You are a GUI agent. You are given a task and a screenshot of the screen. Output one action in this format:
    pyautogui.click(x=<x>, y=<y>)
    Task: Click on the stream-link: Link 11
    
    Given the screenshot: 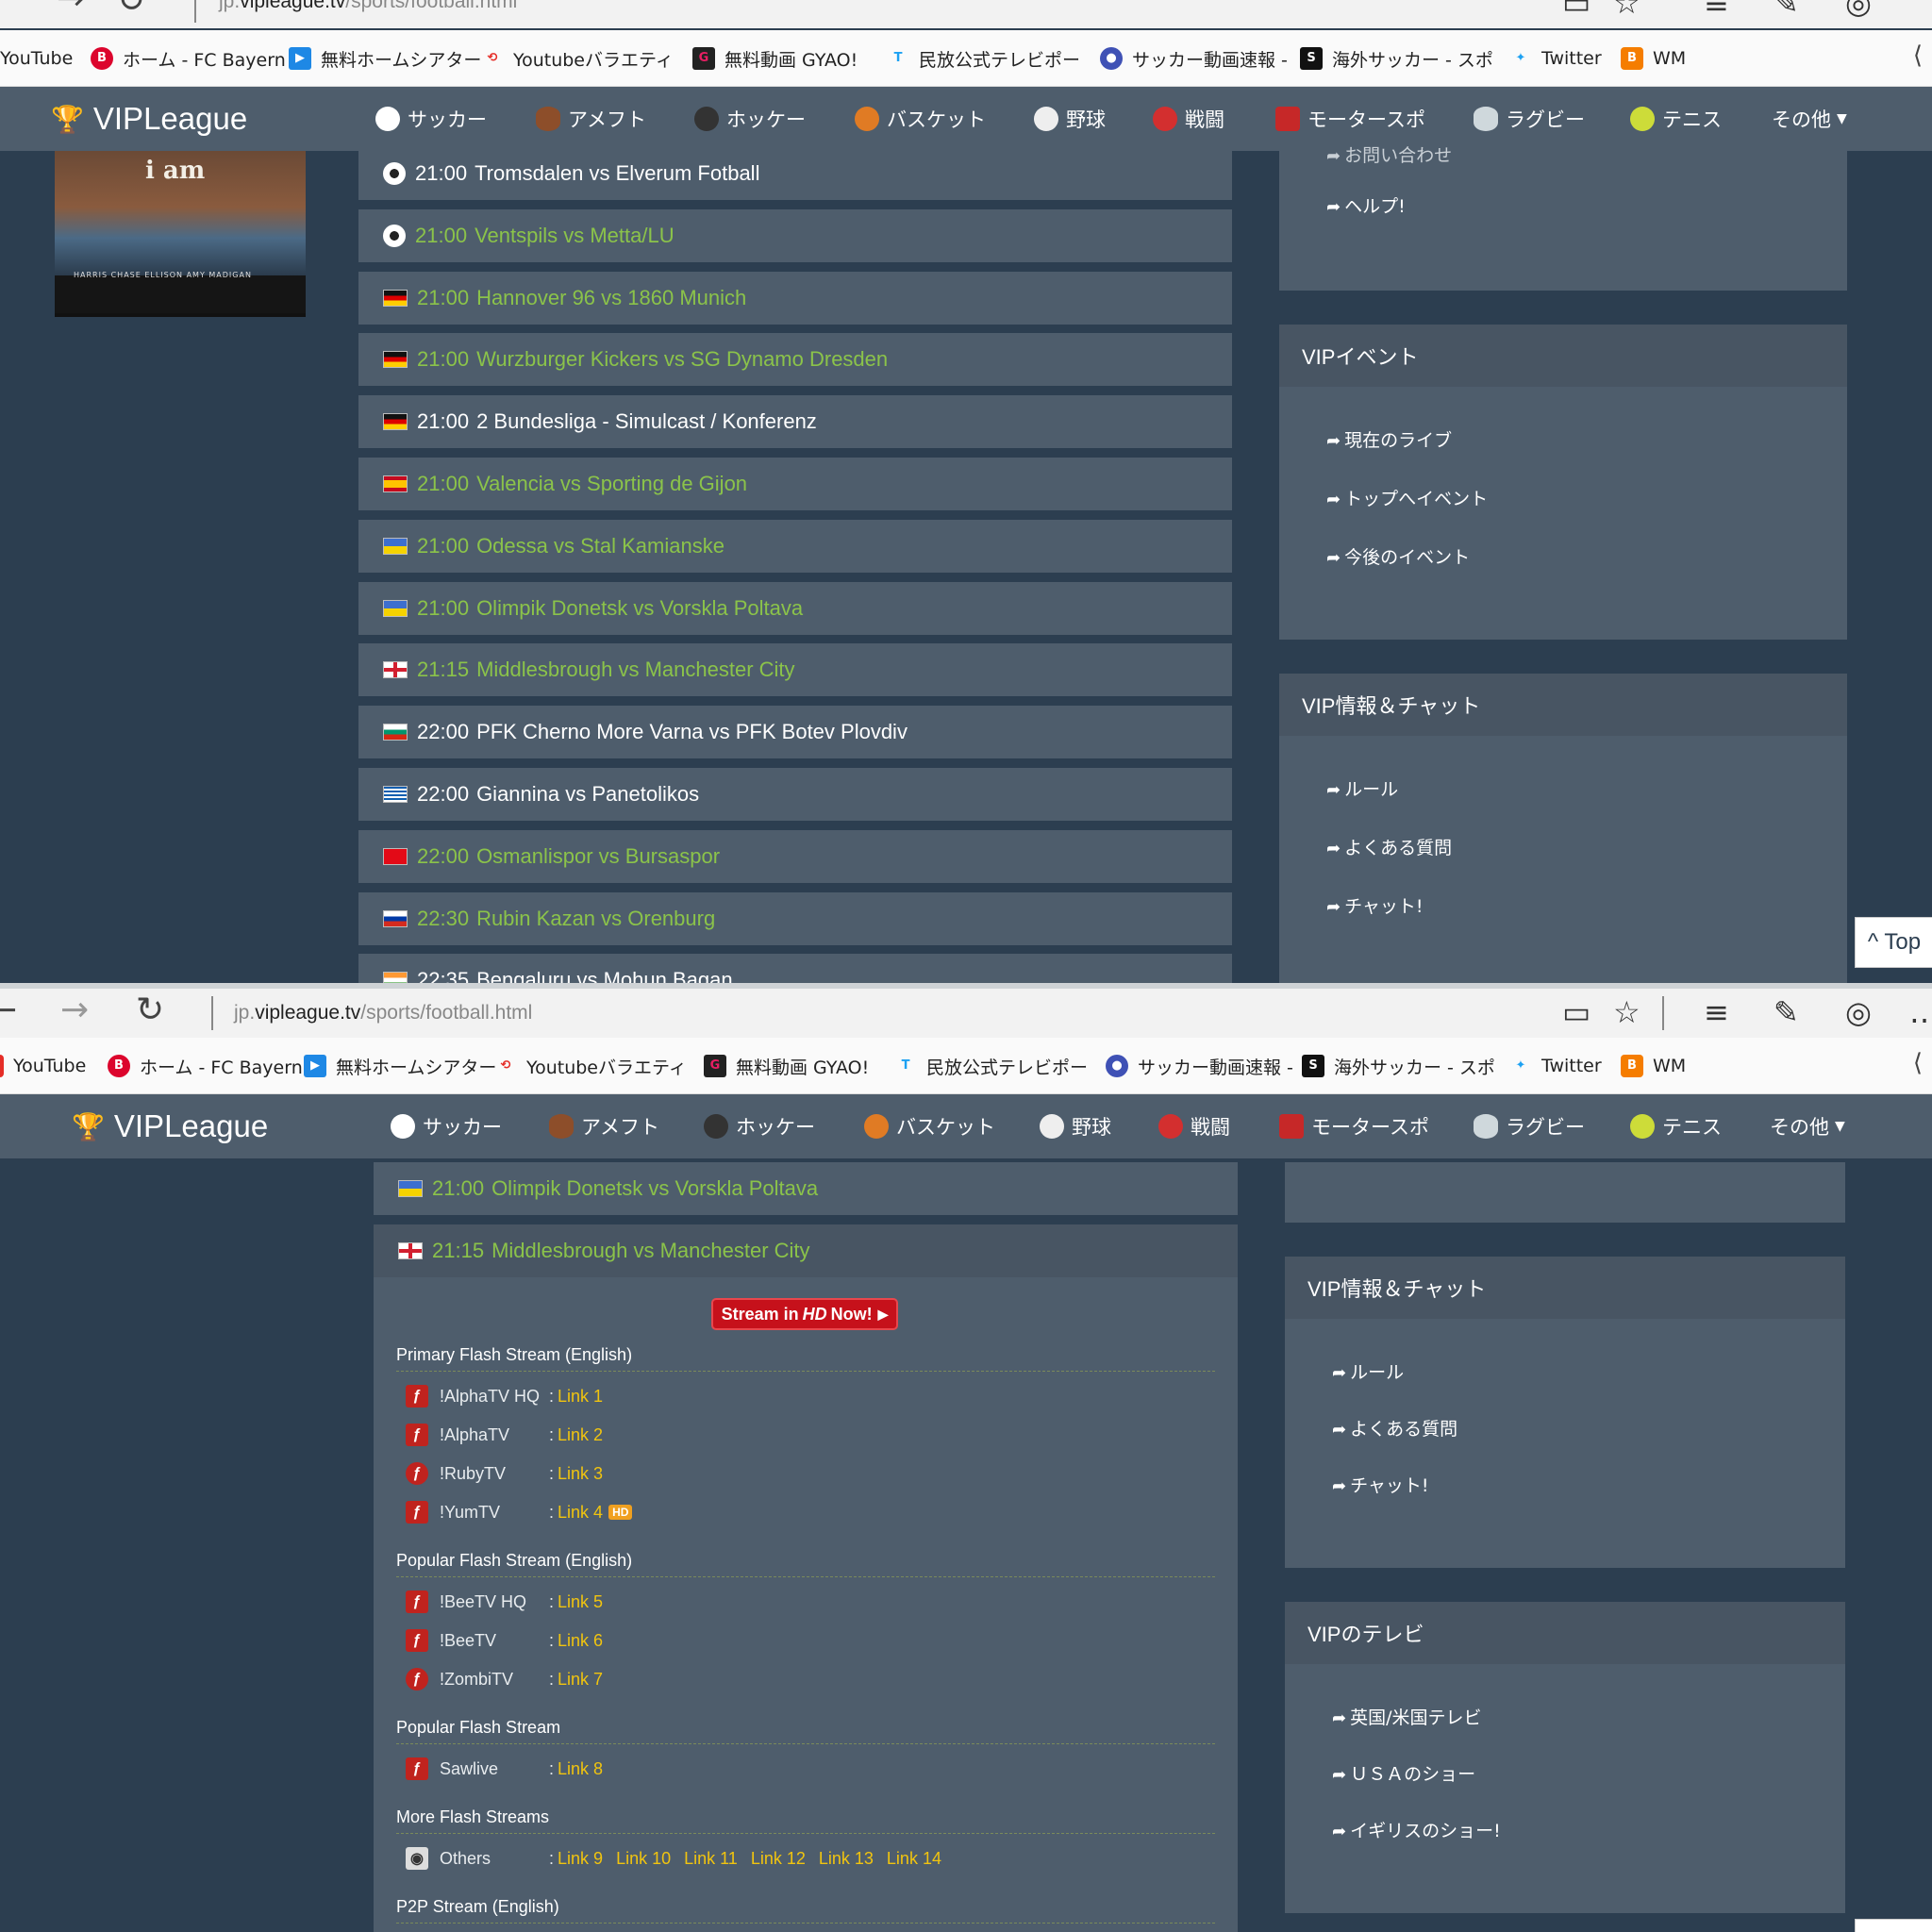 What is the action you would take?
    pyautogui.click(x=711, y=1859)
    